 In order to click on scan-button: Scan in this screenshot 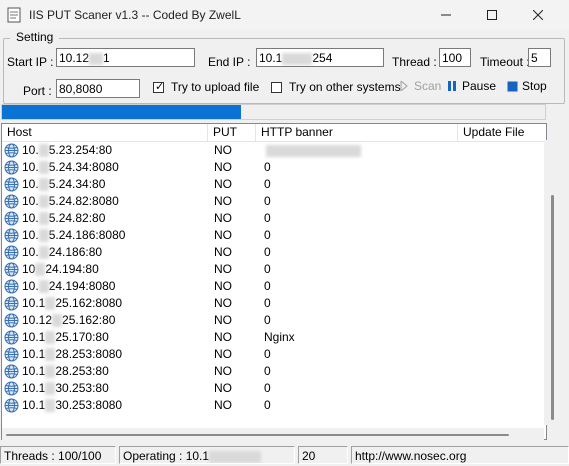, I will do `click(419, 86)`.